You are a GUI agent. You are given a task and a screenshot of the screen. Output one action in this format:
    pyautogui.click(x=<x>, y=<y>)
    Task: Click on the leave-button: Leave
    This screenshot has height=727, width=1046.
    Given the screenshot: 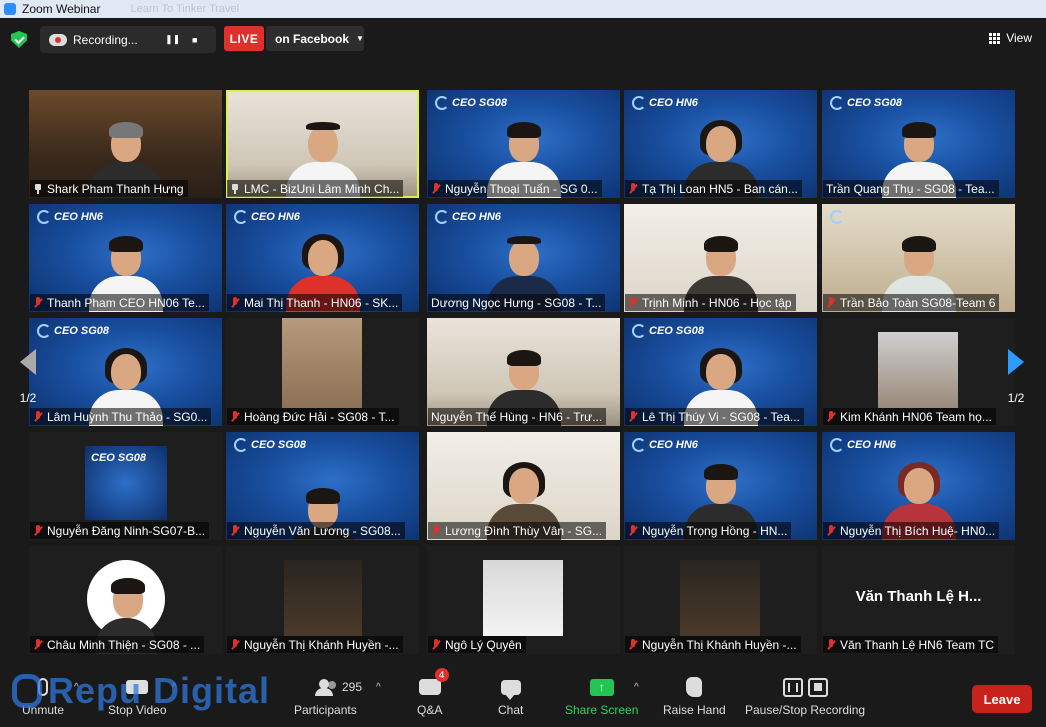 What is the action you would take?
    pyautogui.click(x=1002, y=699)
    